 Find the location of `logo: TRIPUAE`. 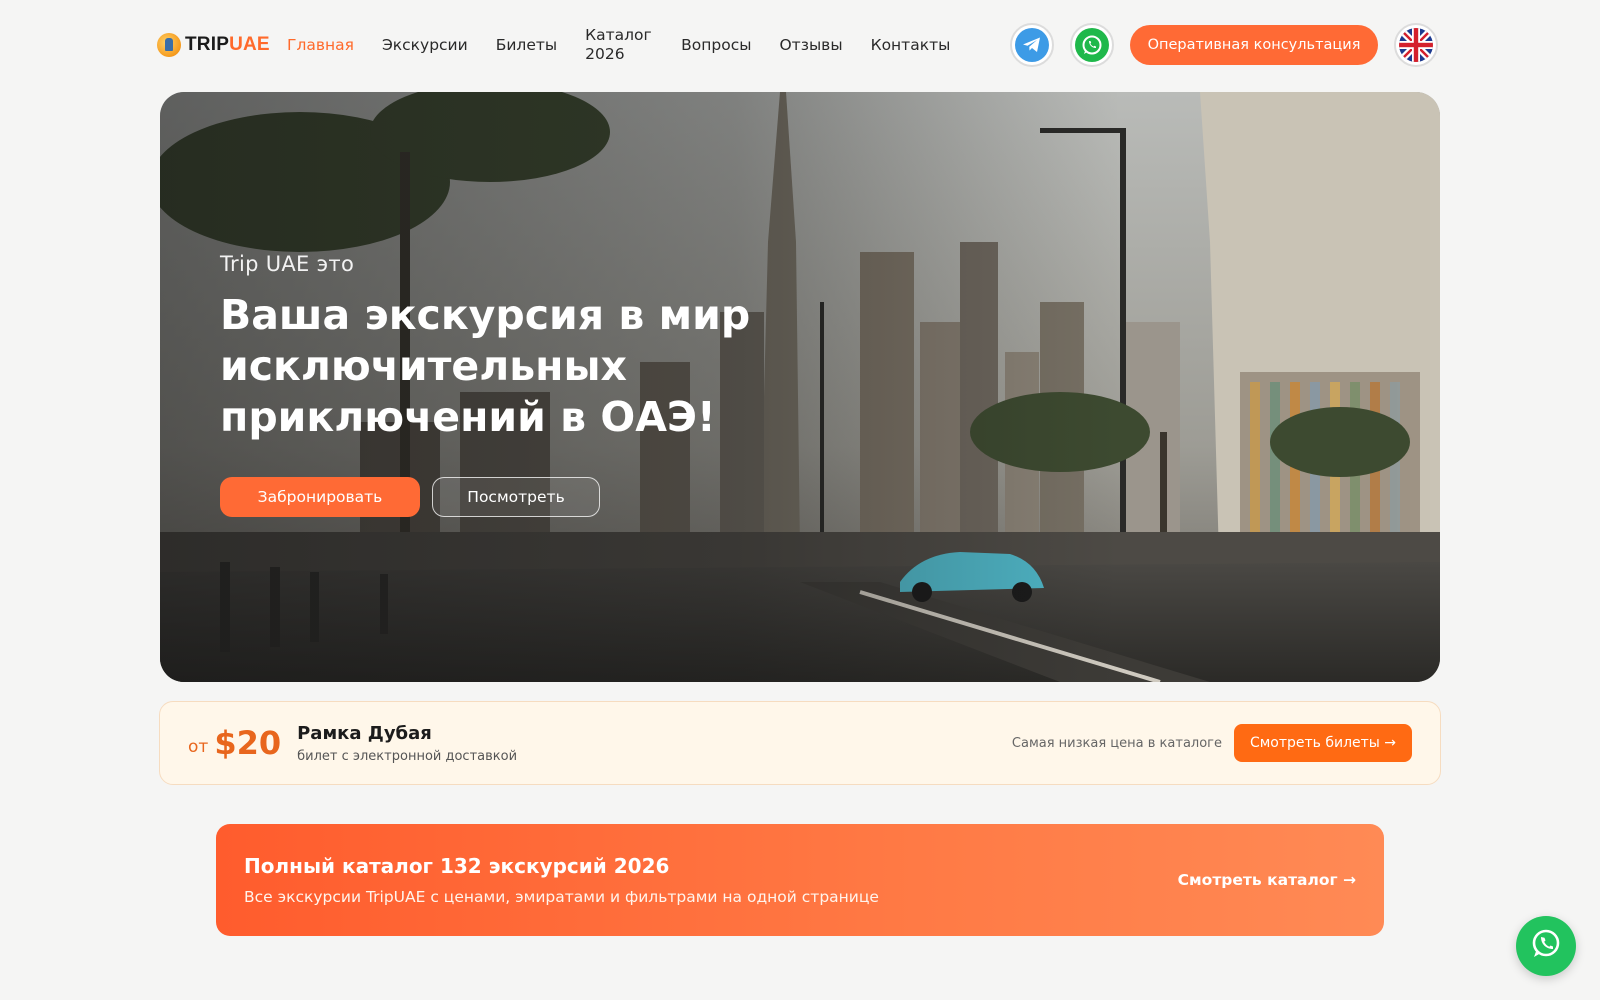

logo: TRIPUAE is located at coordinates (217, 45).